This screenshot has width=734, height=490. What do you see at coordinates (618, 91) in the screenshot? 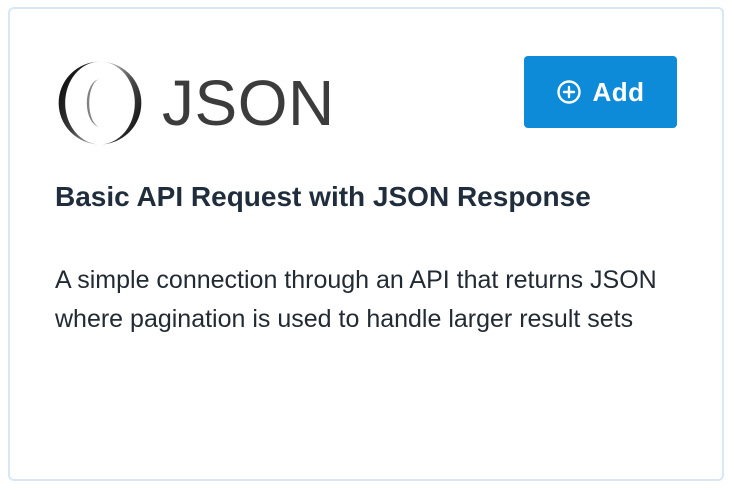
I see `add-button-label: Add` at bounding box center [618, 91].